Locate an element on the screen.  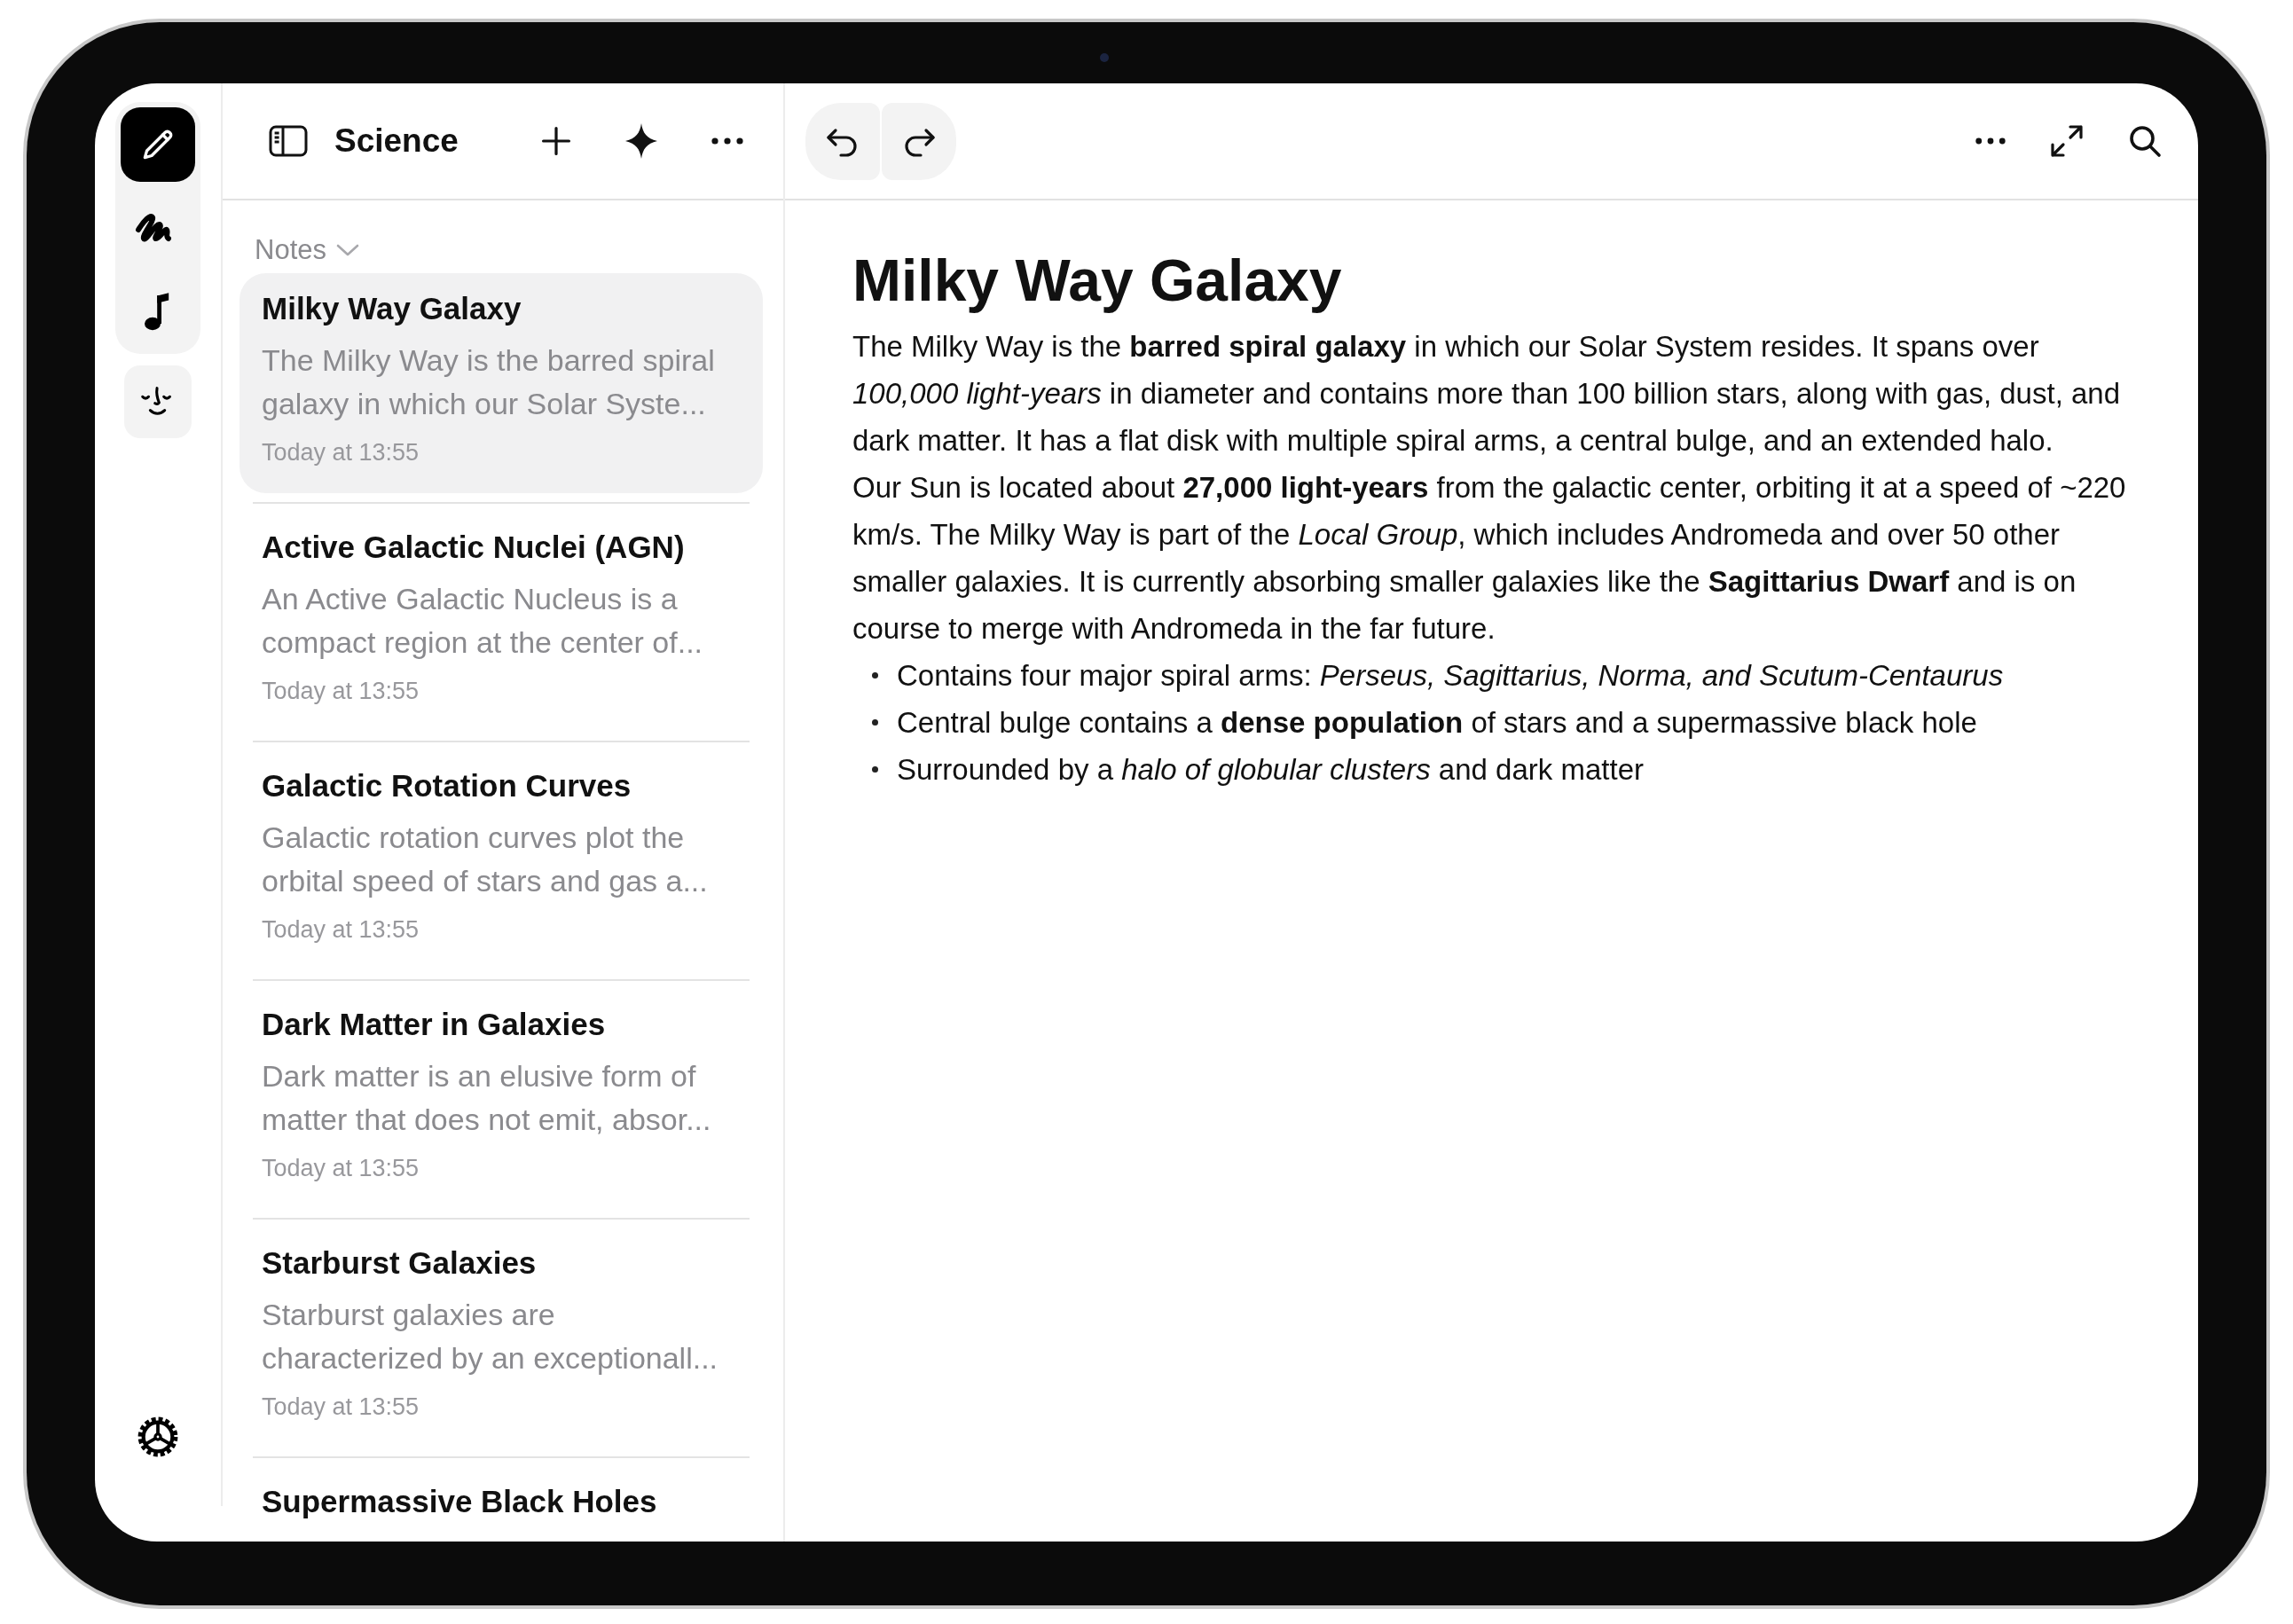
note-item: Dark Matter in Galaxies Dark matter is an elusive form of matter that does not emit, absor... Today at 13:55 is located at coordinates (501, 1099).